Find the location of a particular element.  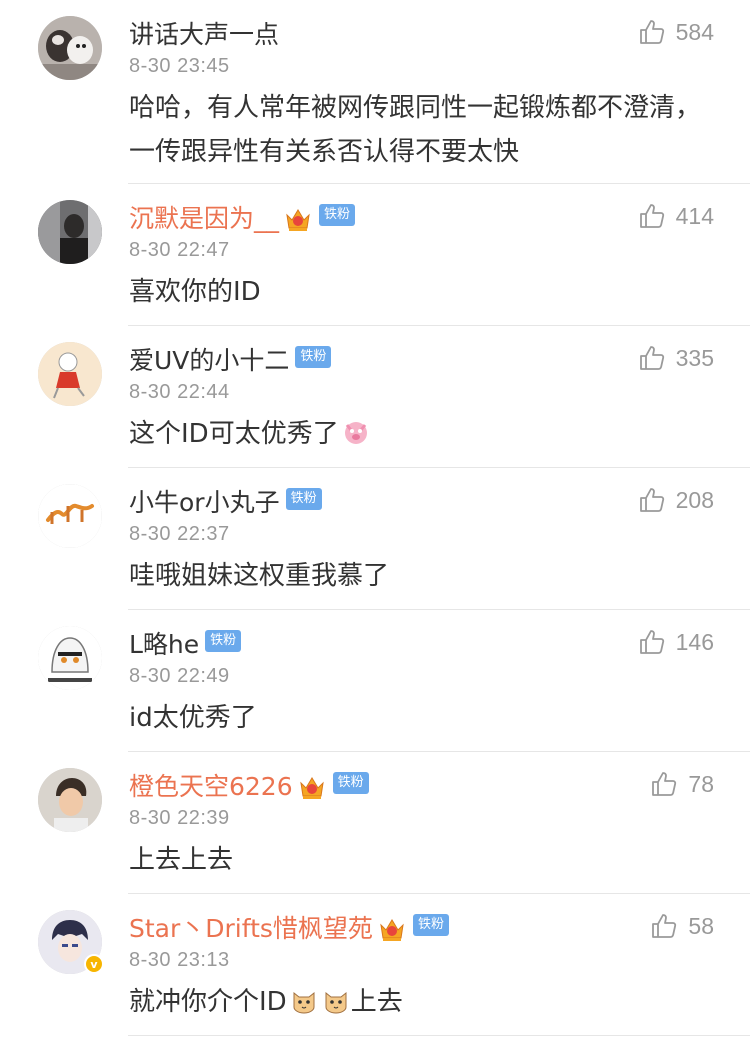

comment-item: 小牛or小丸子 铁粉 8-30 22:37 哇哦姐妹这权重我慕了 208 is located at coordinates (375, 539).